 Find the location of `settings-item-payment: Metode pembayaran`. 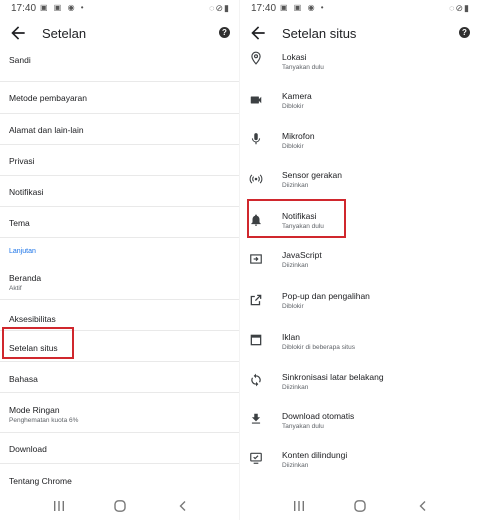

settings-item-payment: Metode pembayaran is located at coordinates (120, 98).